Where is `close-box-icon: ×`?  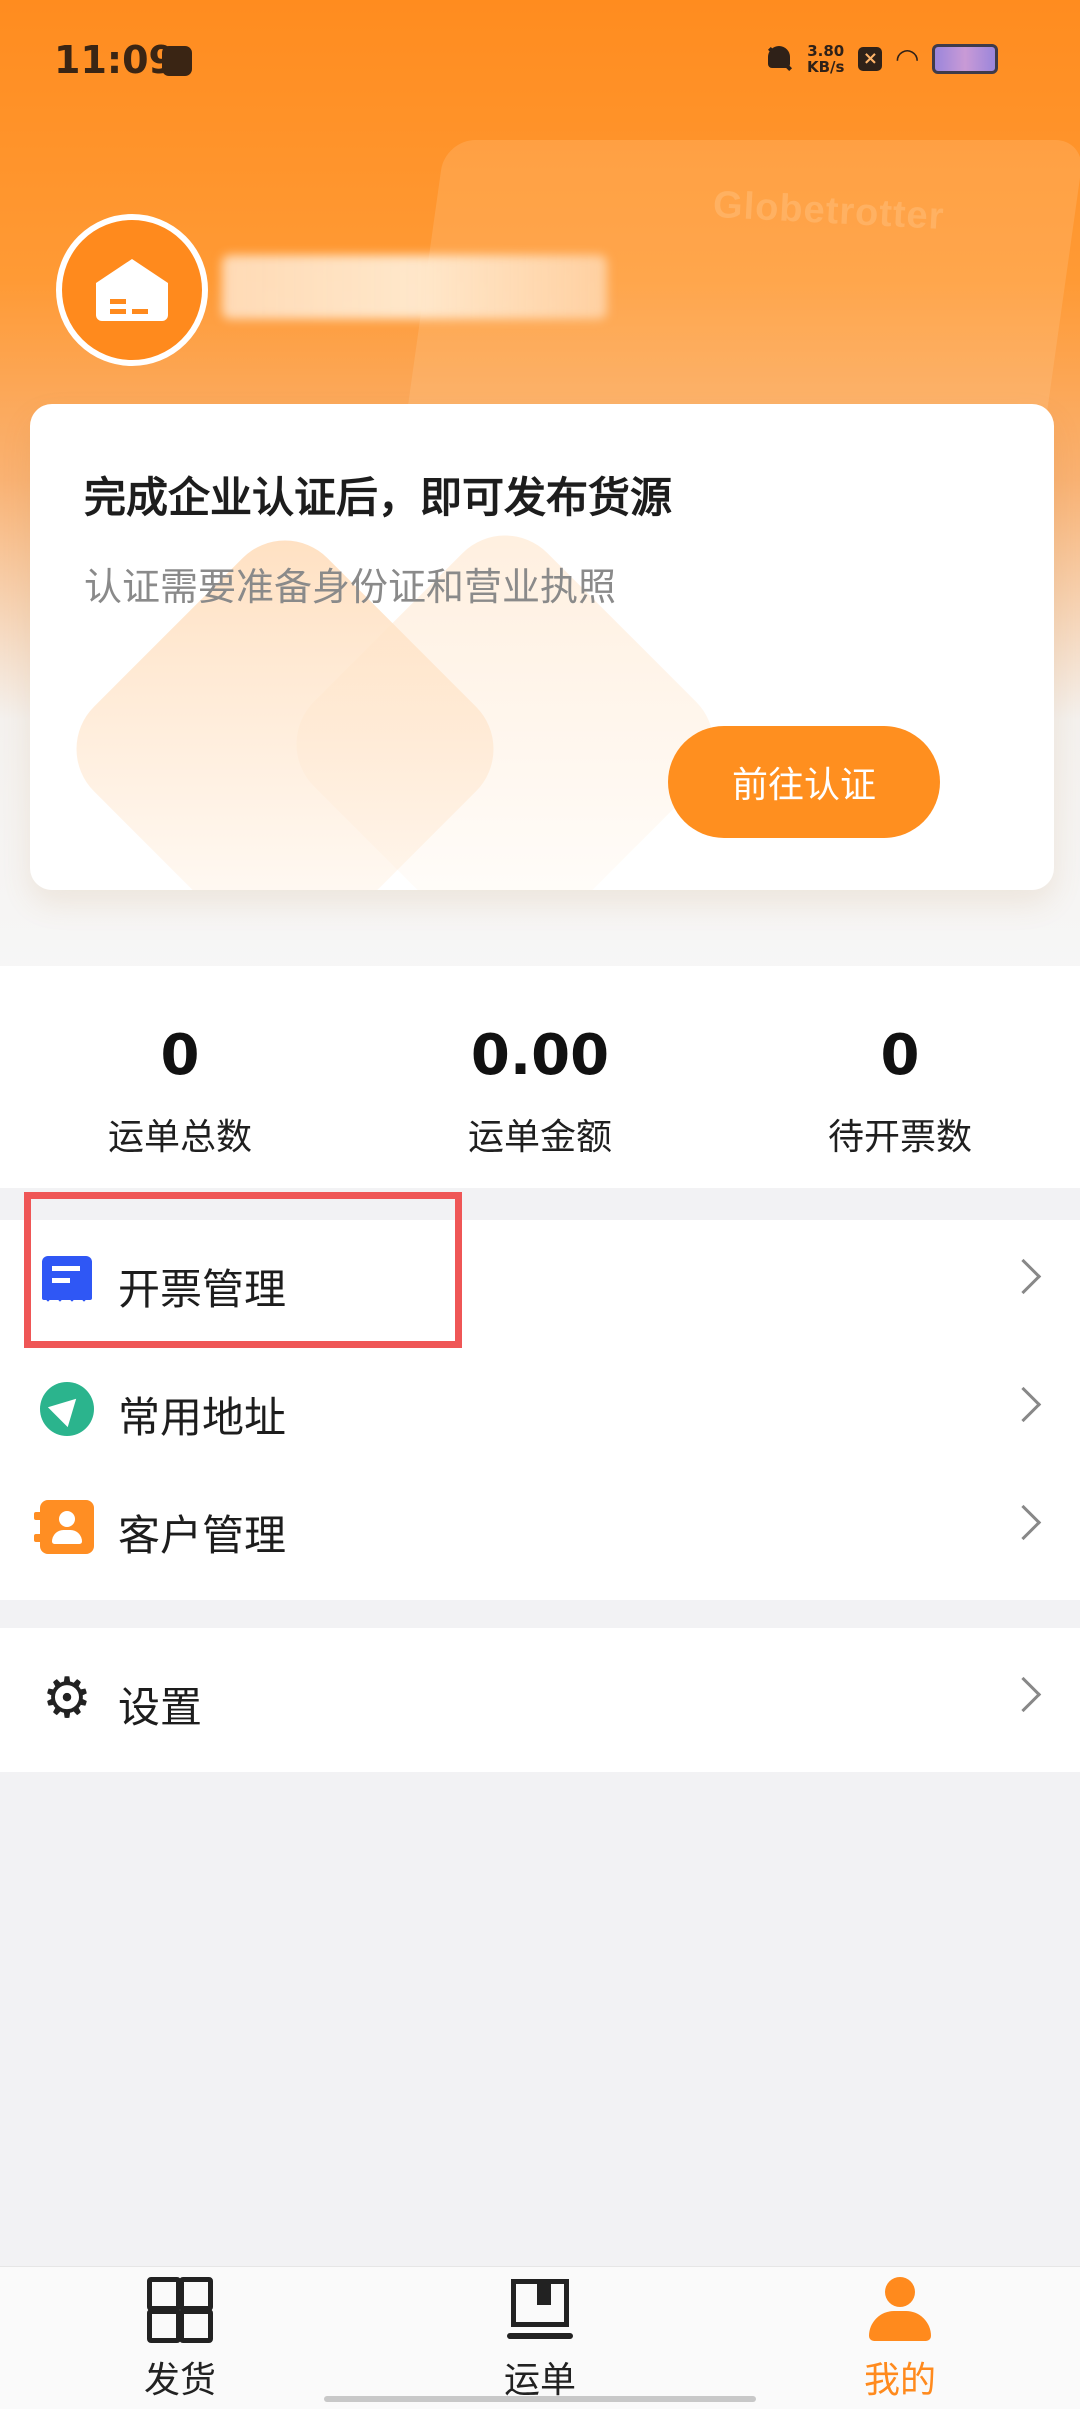
close-box-icon: × is located at coordinates (870, 58).